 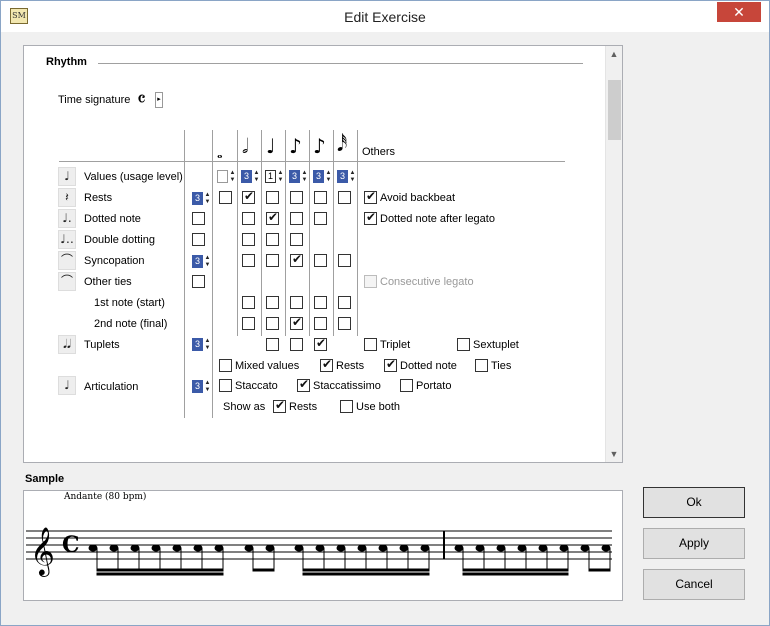 I want to click on staccatissimo-checkbox, so click(x=303, y=384).